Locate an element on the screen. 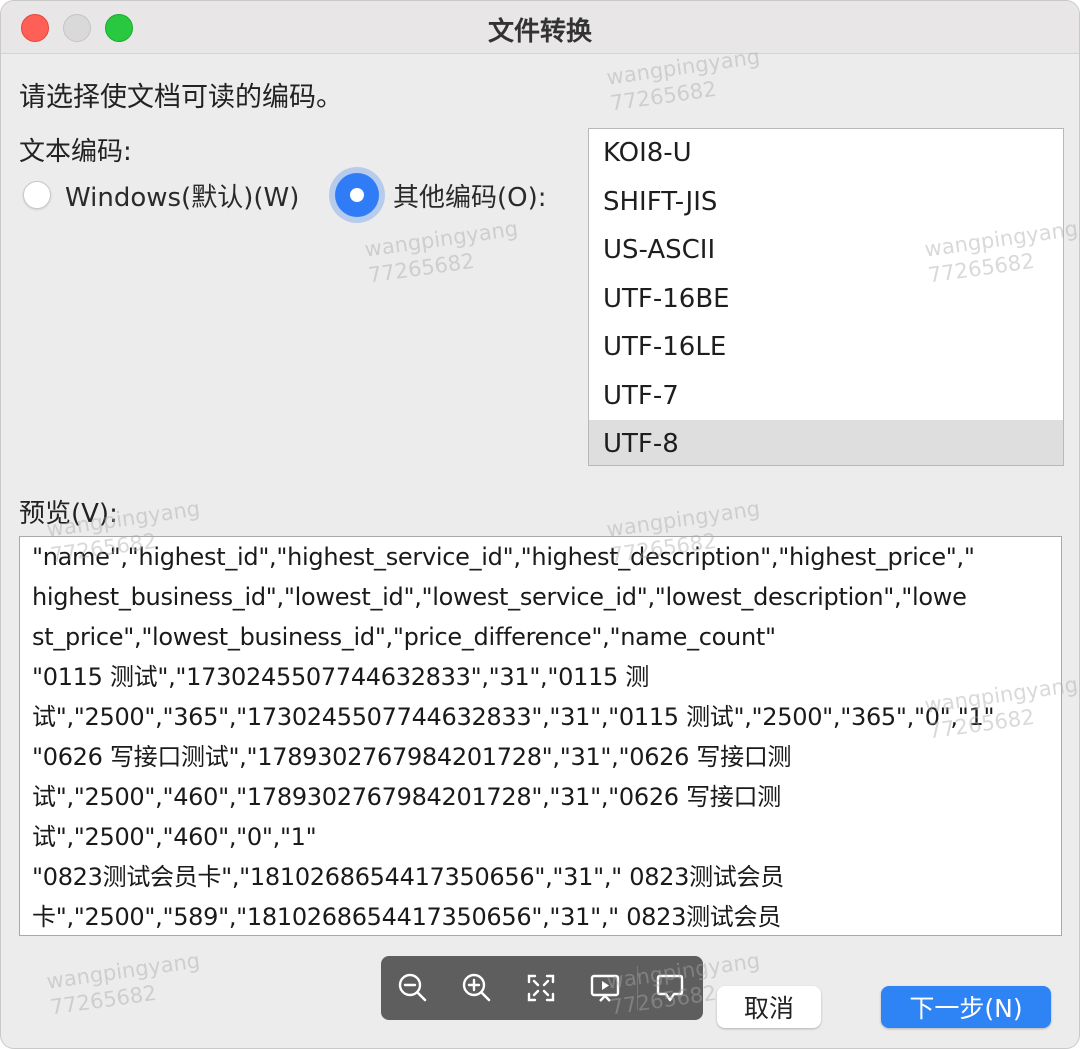  radio-checked-icon is located at coordinates (357, 195).